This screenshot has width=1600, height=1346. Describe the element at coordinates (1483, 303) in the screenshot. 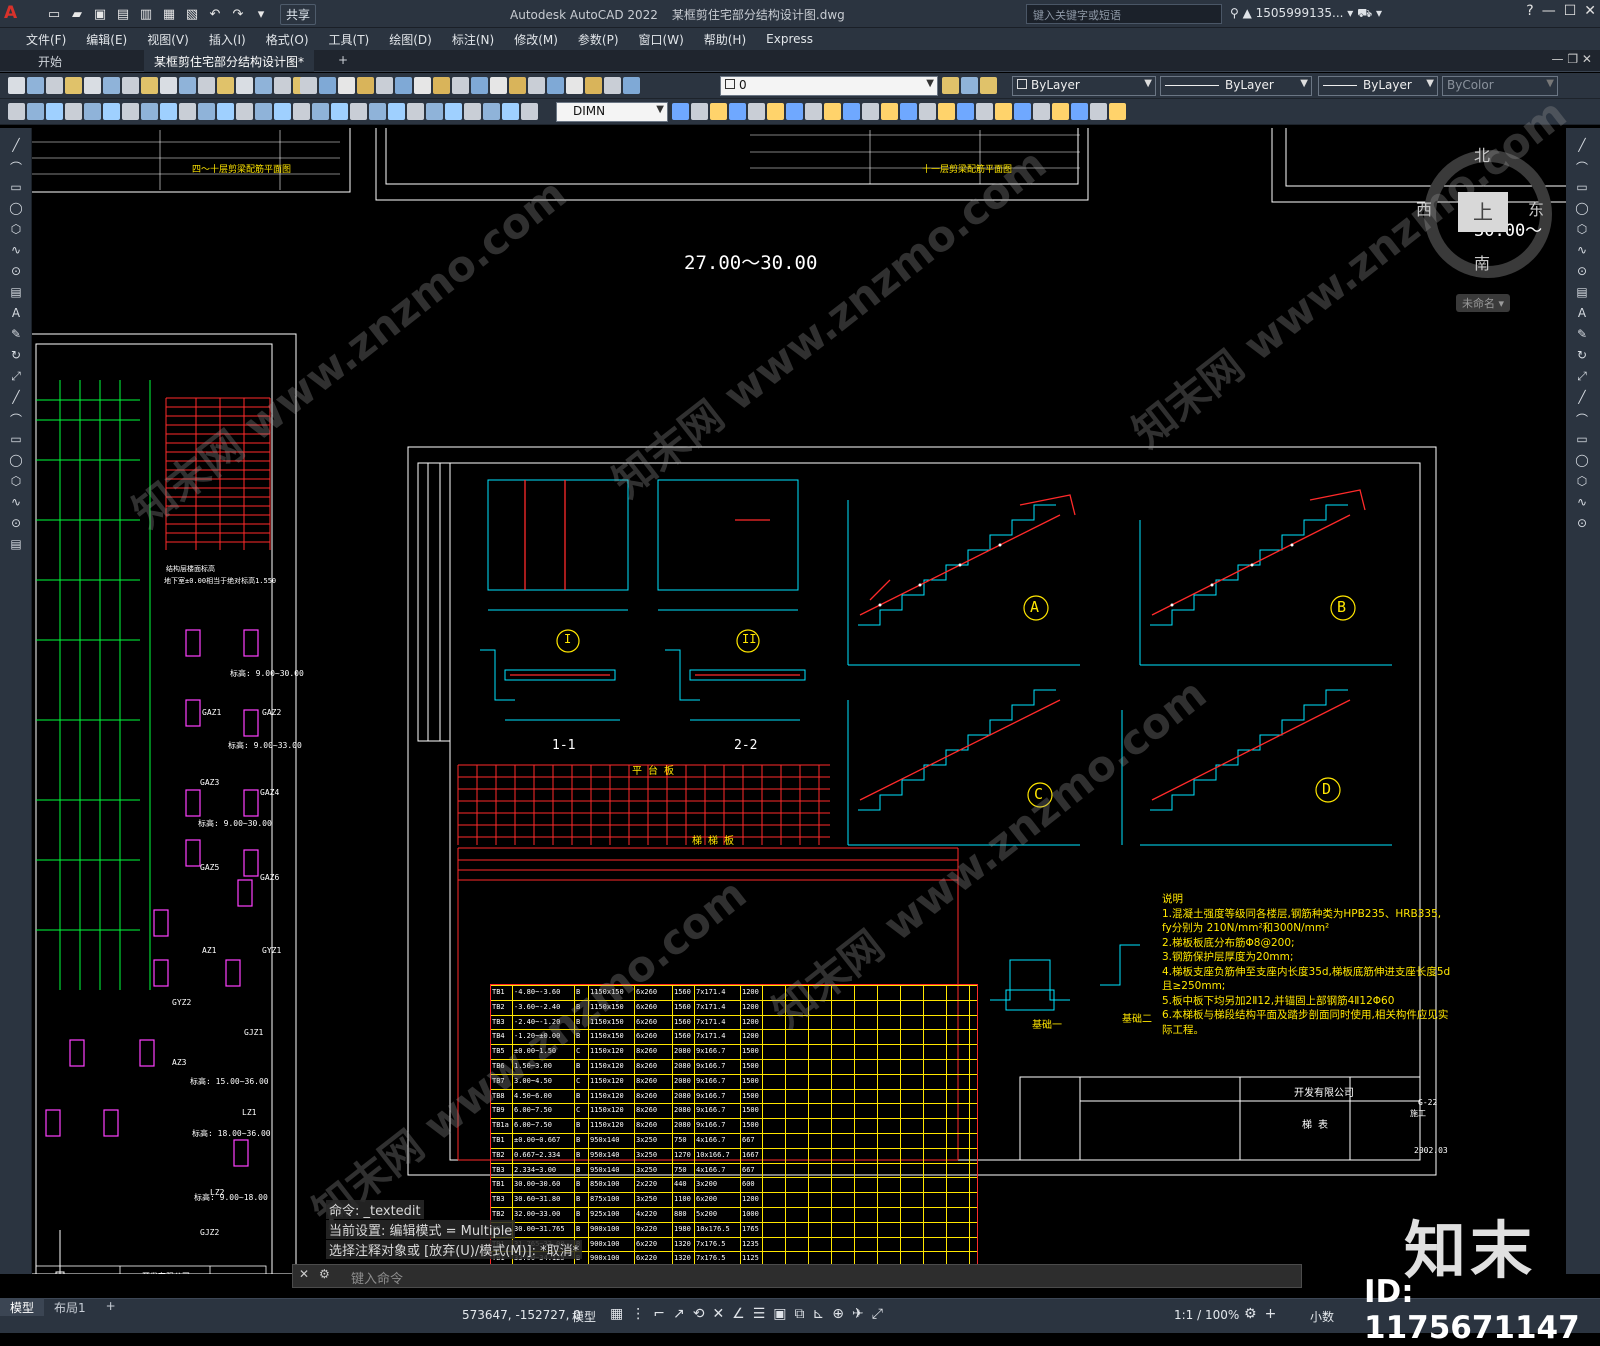

I see `ucs-name-menu: 未命名 ▾` at that location.